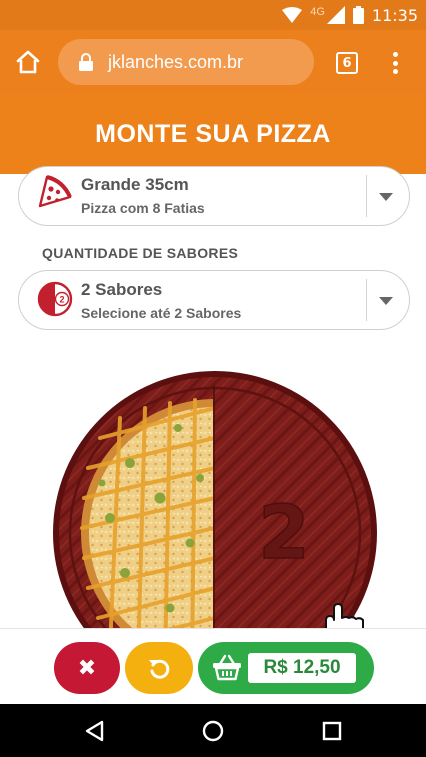 The image size is (426, 757). I want to click on undo-icon, so click(159, 669).